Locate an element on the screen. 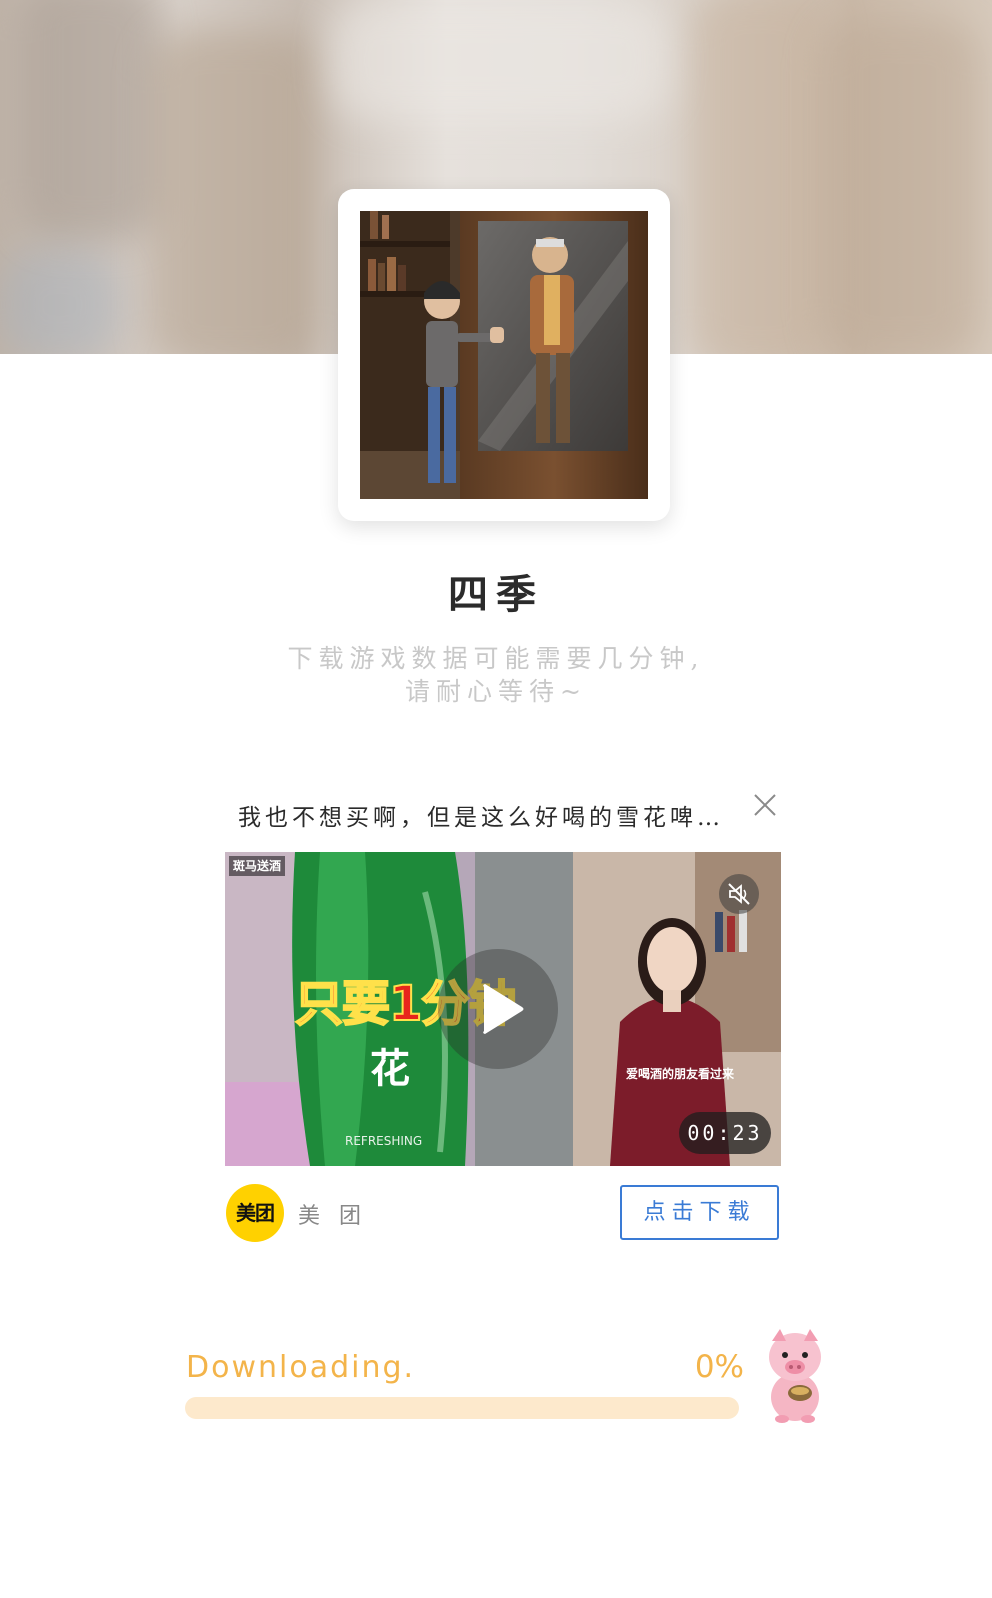  loading-tip: 下载游戏数据可能需要几分钟, 请耐心等待~ is located at coordinates (496, 675).